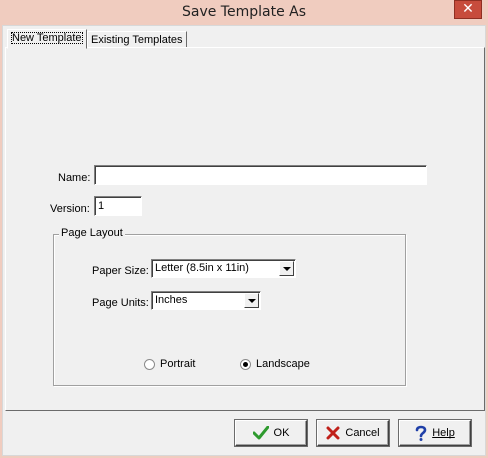 The height and width of the screenshot is (458, 488). I want to click on close-icon: ✕, so click(468, 9).